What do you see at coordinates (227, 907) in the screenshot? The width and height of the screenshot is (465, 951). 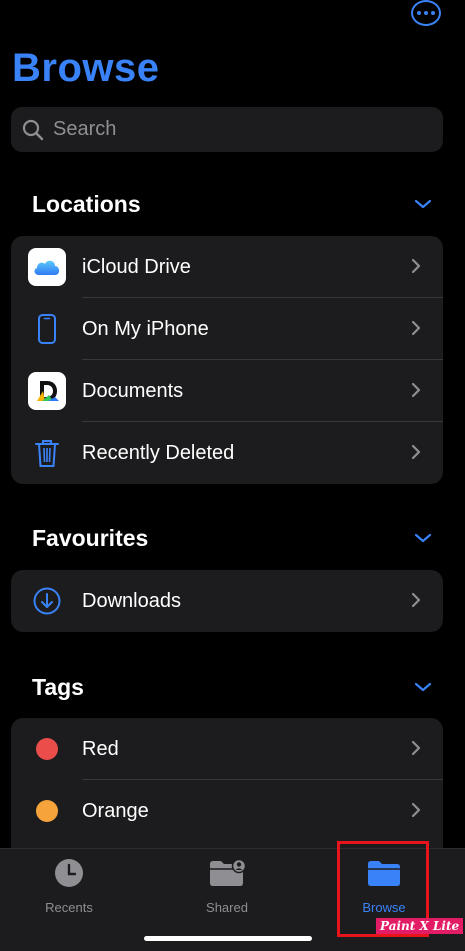 I see `tab-label: Shared` at bounding box center [227, 907].